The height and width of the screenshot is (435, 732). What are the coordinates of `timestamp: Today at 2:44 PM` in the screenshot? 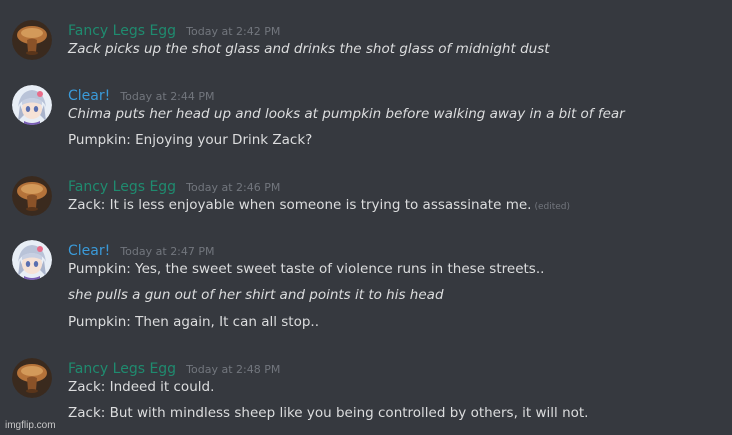 It's located at (167, 96).